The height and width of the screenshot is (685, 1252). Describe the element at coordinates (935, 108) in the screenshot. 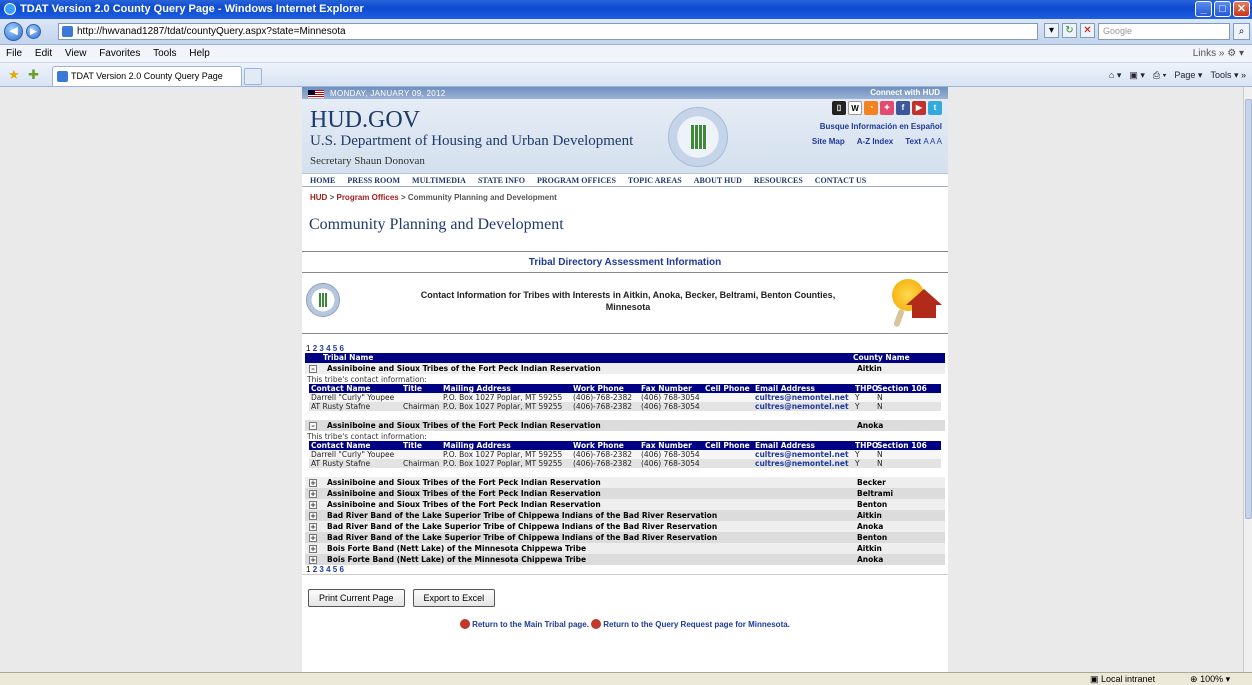

I see `twitter-icon: t` at that location.